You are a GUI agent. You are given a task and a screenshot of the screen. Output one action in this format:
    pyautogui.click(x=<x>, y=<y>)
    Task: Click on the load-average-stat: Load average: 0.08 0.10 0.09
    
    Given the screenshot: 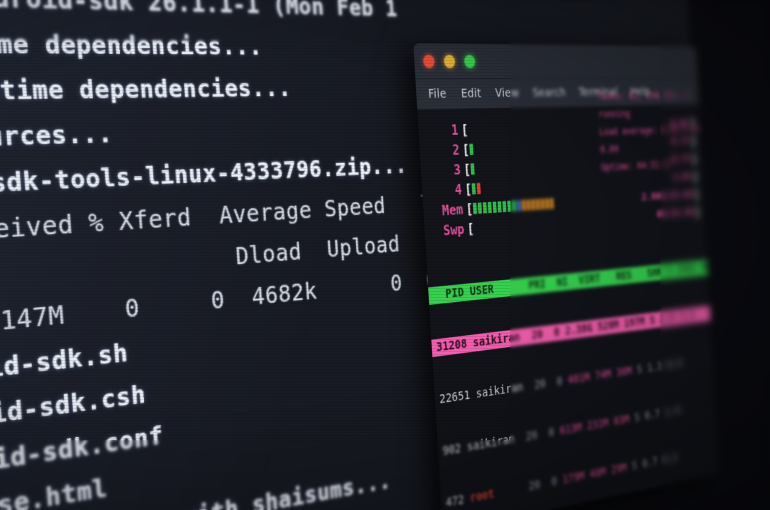 What is the action you would take?
    pyautogui.click(x=649, y=139)
    